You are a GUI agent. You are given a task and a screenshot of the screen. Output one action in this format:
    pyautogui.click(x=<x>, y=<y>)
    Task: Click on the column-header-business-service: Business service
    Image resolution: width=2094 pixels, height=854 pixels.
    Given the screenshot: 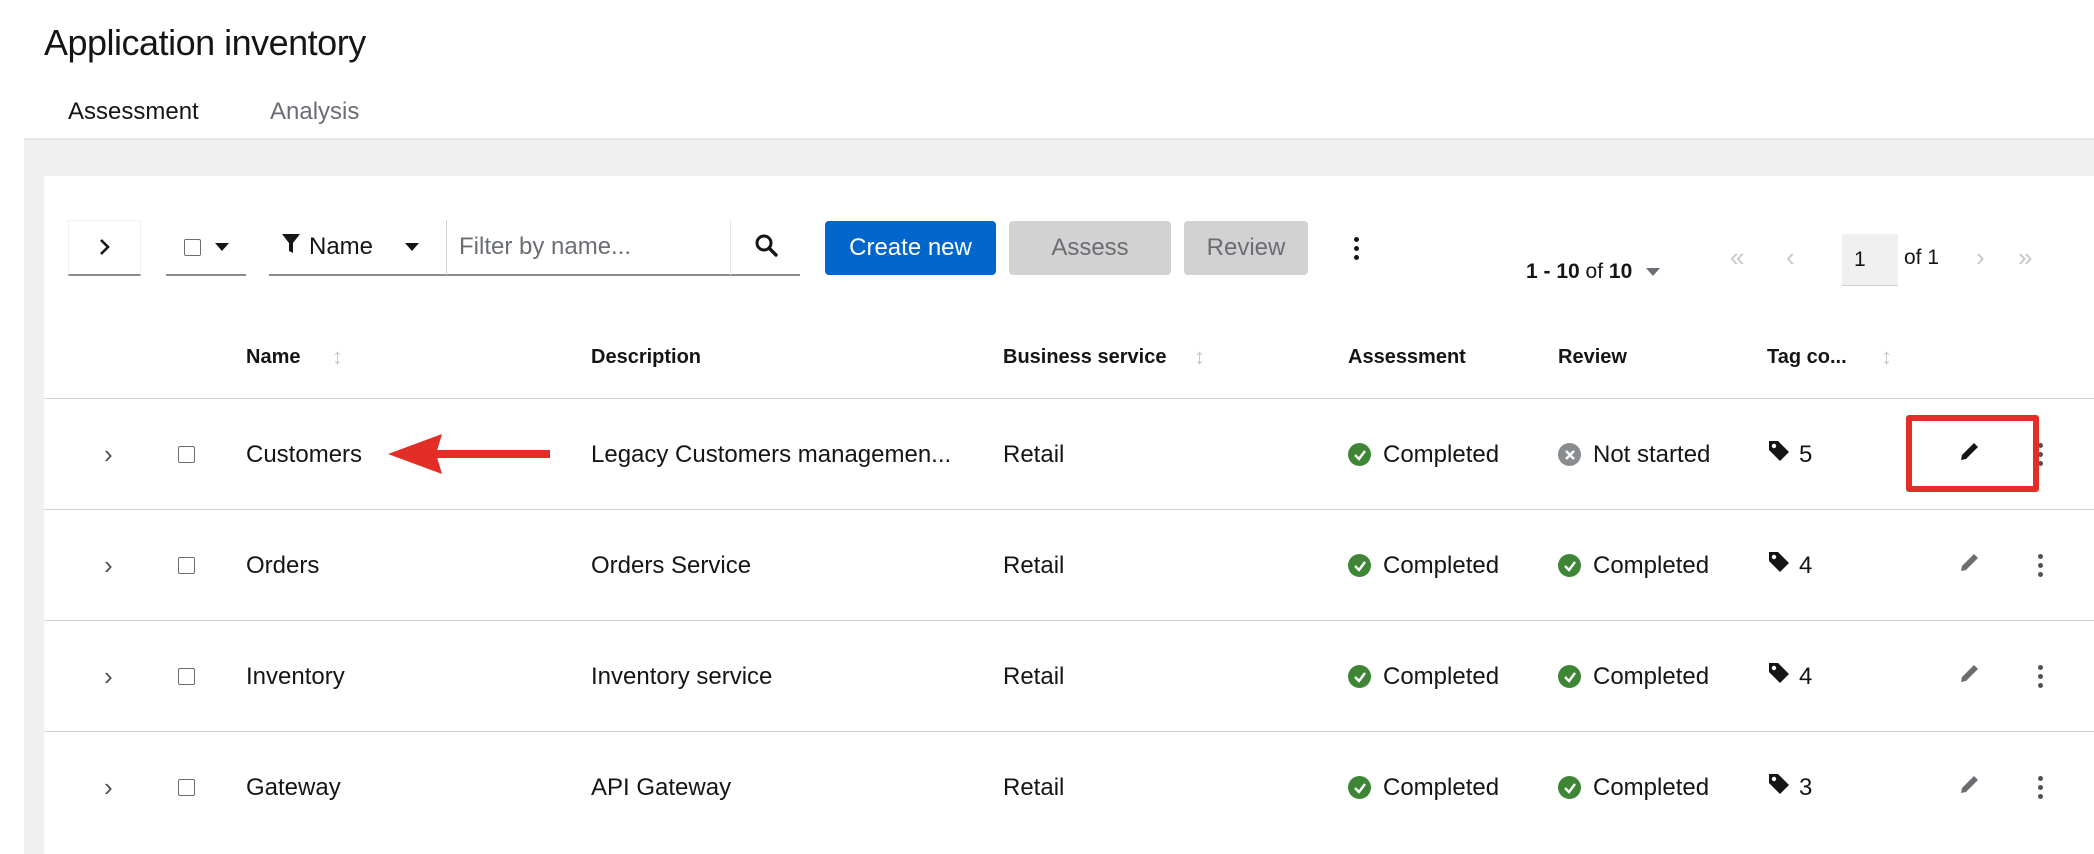 What is the action you would take?
    pyautogui.click(x=1084, y=357)
    